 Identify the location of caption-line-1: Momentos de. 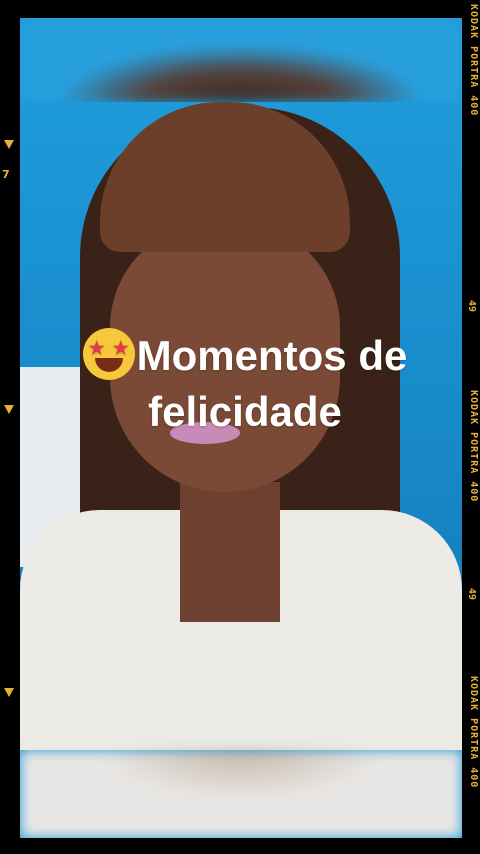
(272, 355).